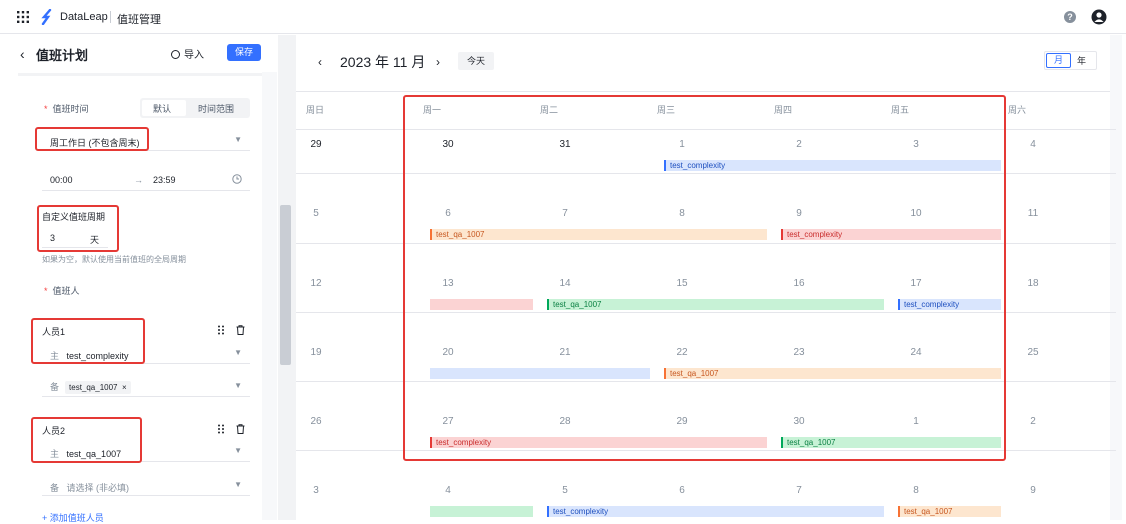  I want to click on backup-placeholder: 请选择 (非必填), so click(98, 488).